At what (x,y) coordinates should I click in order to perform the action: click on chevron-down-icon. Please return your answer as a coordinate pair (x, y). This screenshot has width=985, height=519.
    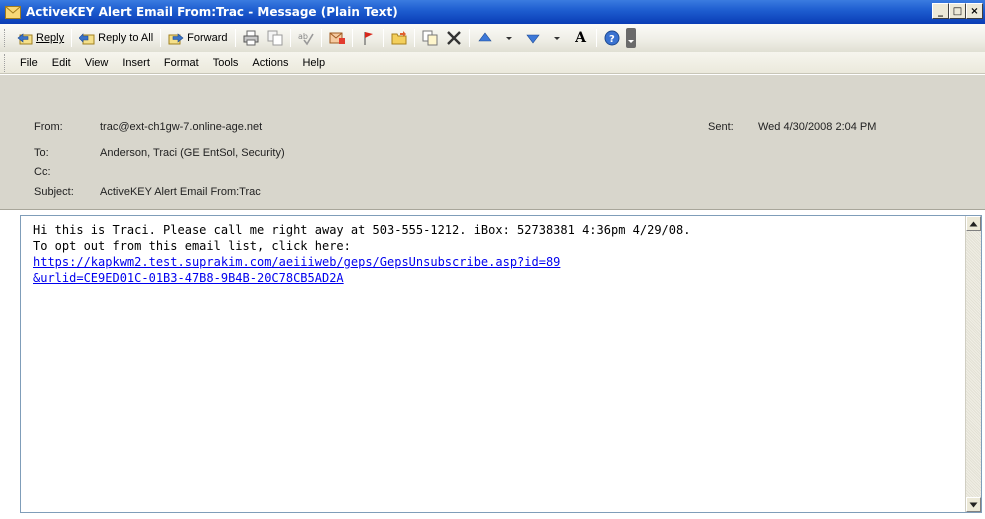
    Looking at the image, I should click on (630, 41).